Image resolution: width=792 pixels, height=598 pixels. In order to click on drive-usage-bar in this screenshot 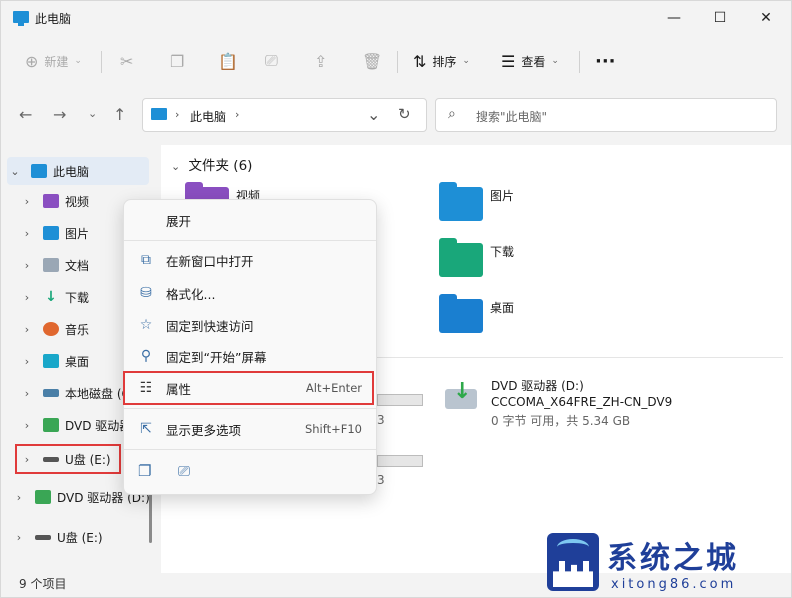, I will do `click(400, 400)`.